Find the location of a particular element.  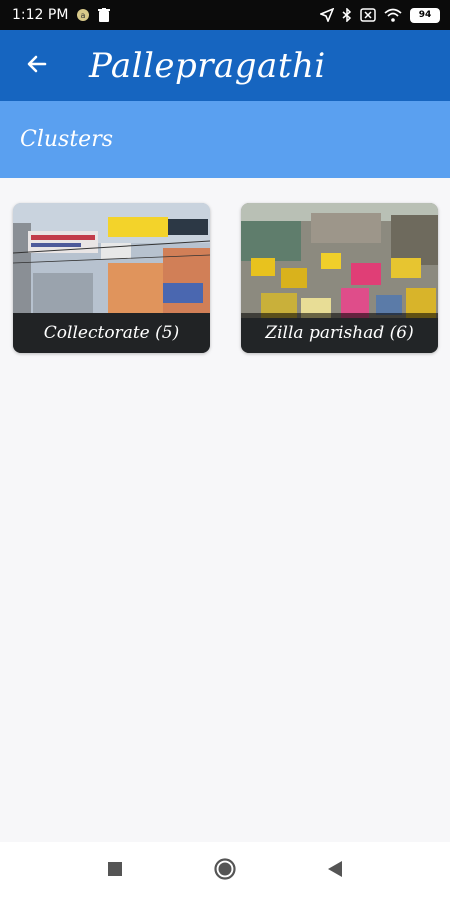

cluster-label: Zilla parishad (6) is located at coordinates (339, 333).